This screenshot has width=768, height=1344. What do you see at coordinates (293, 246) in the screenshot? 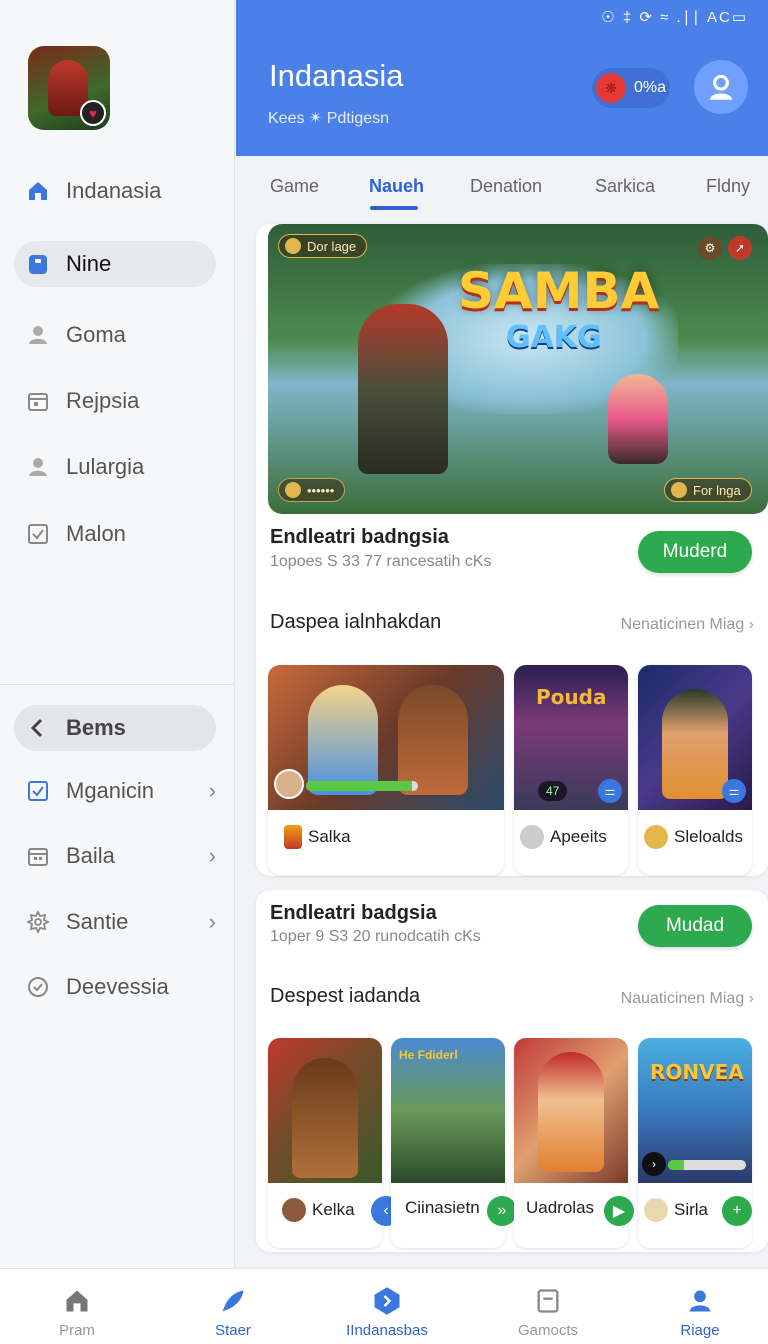
I see `shield-icon` at bounding box center [293, 246].